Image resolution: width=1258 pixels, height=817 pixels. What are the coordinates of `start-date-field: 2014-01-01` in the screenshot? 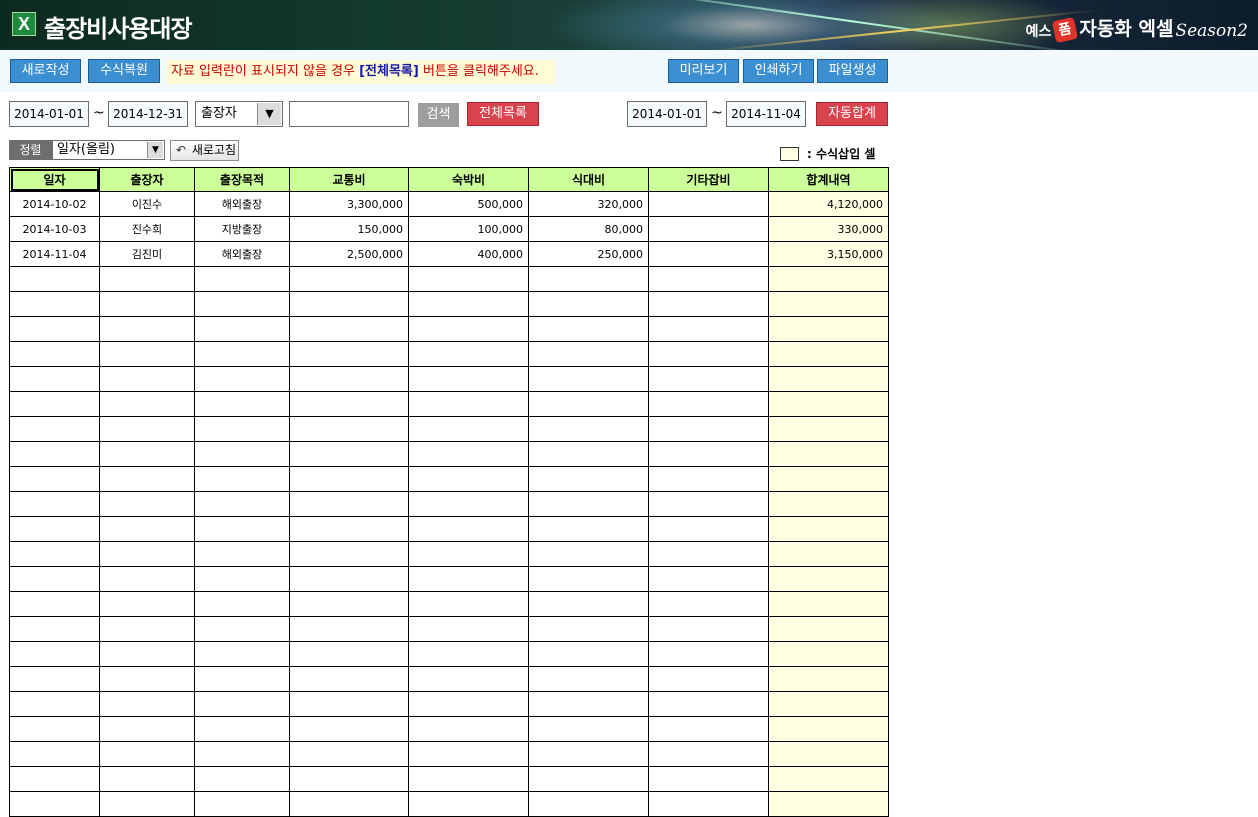 It's located at (49, 114).